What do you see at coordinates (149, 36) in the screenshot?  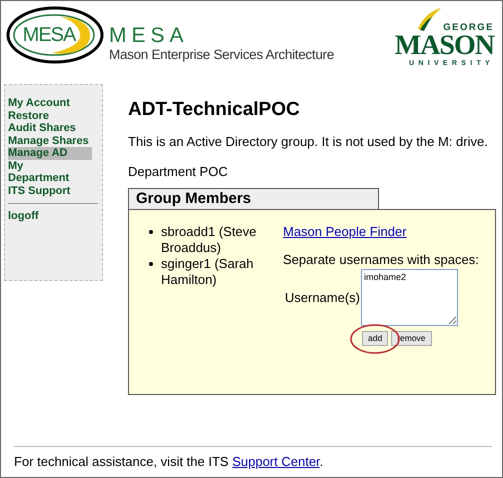 I see `site-title: MESA` at bounding box center [149, 36].